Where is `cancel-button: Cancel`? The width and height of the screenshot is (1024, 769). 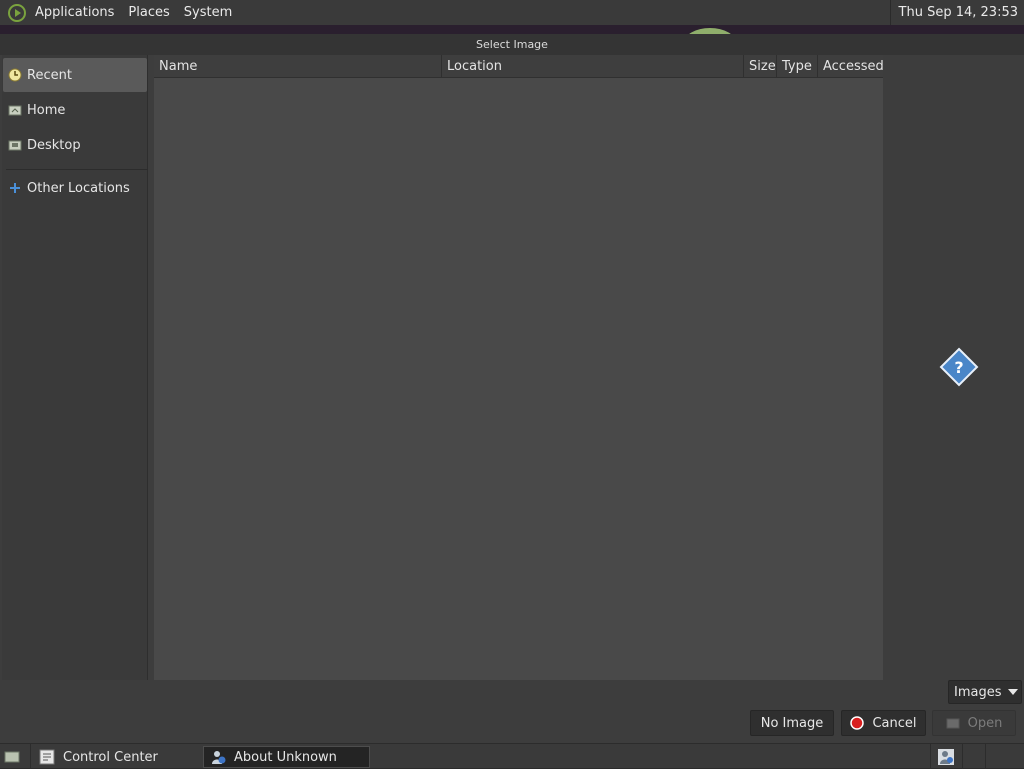
cancel-button: Cancel is located at coordinates (883, 723).